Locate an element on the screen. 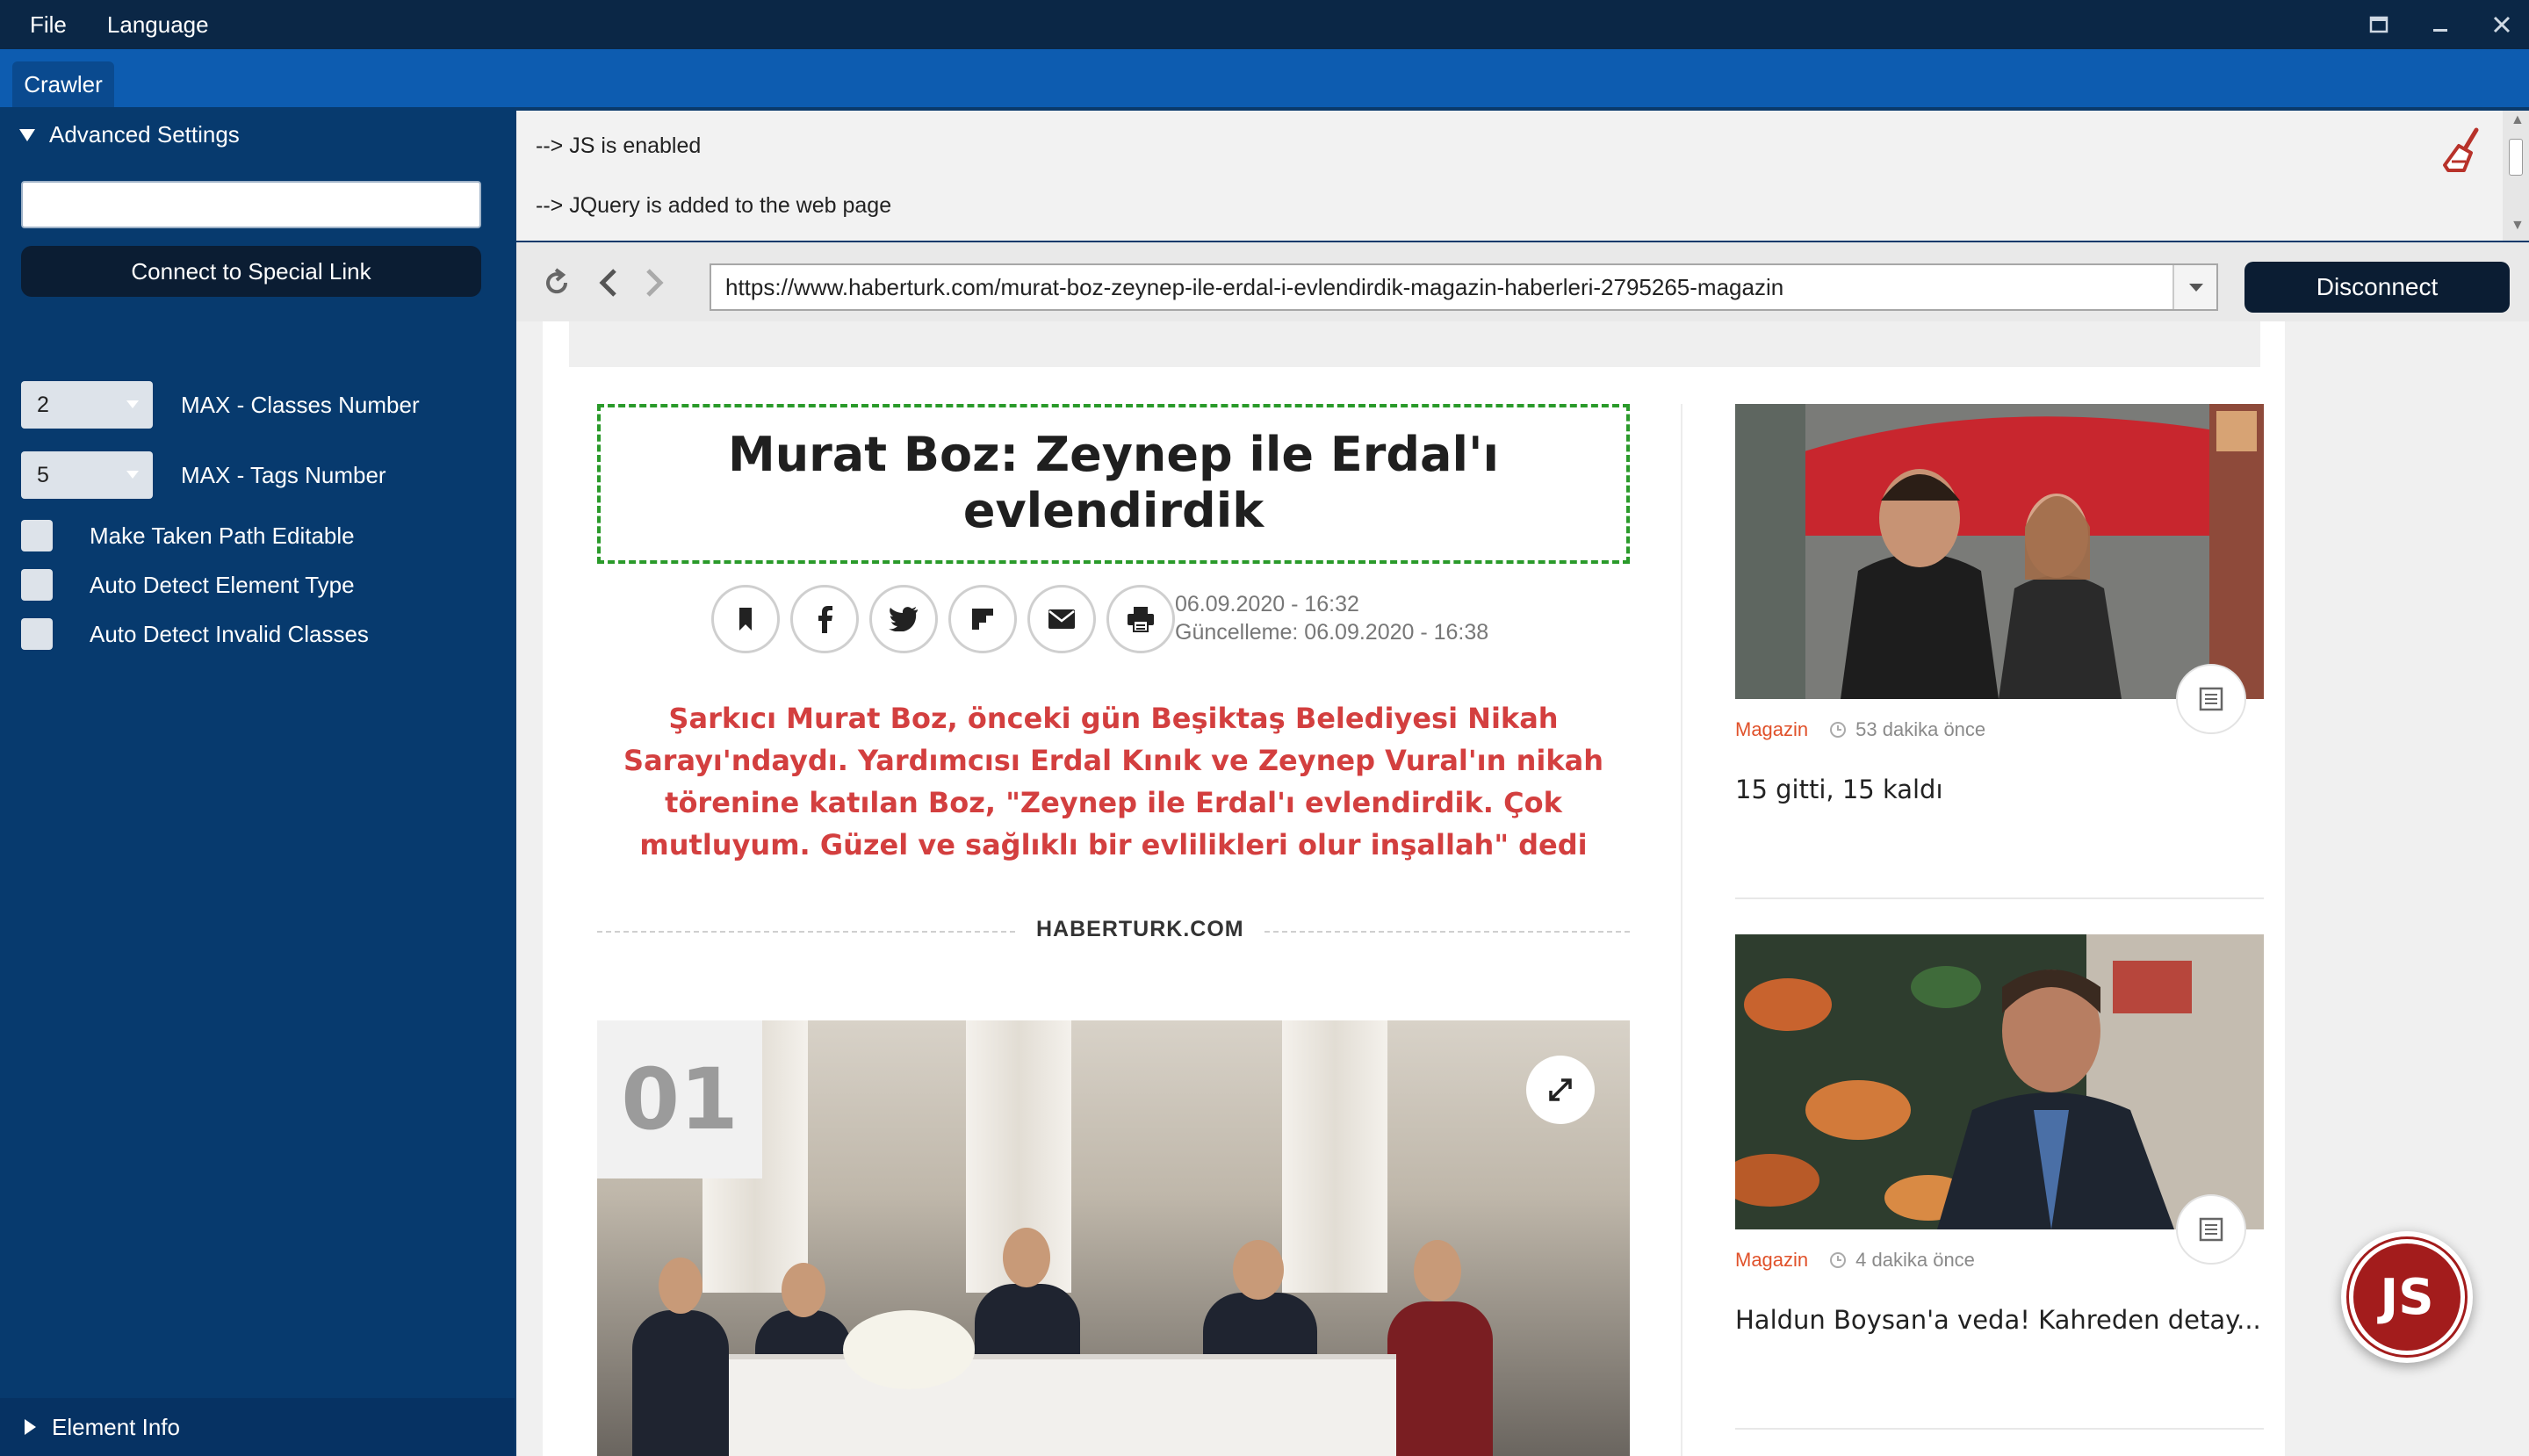 This screenshot has height=1456, width=2529. flowers is located at coordinates (909, 1349).